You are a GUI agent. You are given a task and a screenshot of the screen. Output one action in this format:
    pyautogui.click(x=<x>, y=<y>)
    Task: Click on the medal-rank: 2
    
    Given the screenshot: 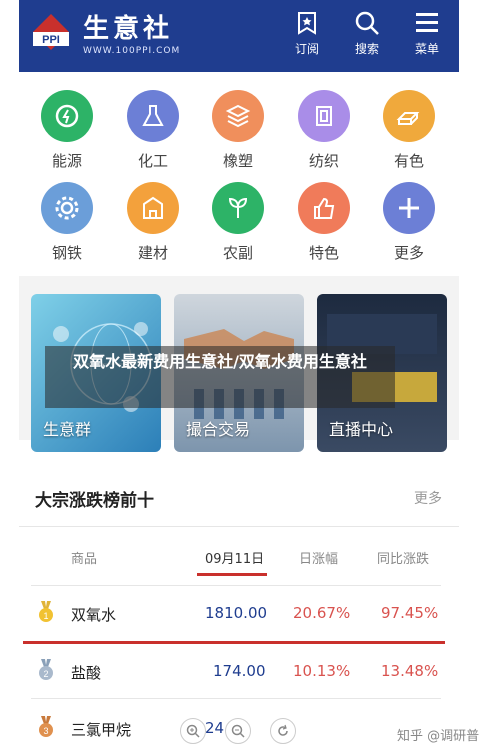 What is the action you would take?
    pyautogui.click(x=45, y=674)
    